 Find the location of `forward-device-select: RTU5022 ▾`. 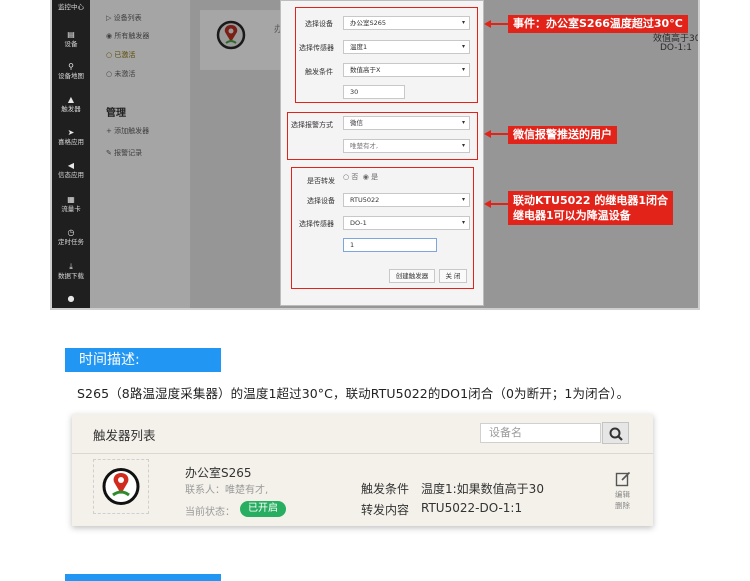

forward-device-select: RTU5022 ▾ is located at coordinates (406, 200).